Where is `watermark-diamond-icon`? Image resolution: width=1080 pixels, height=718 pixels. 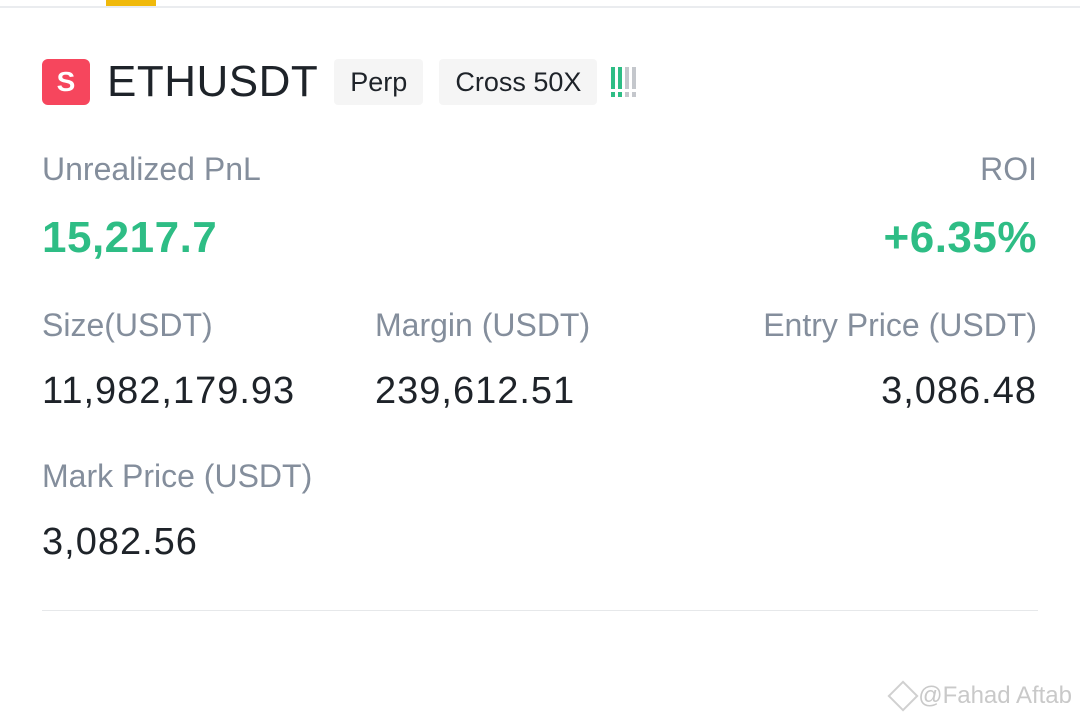 watermark-diamond-icon is located at coordinates (903, 696).